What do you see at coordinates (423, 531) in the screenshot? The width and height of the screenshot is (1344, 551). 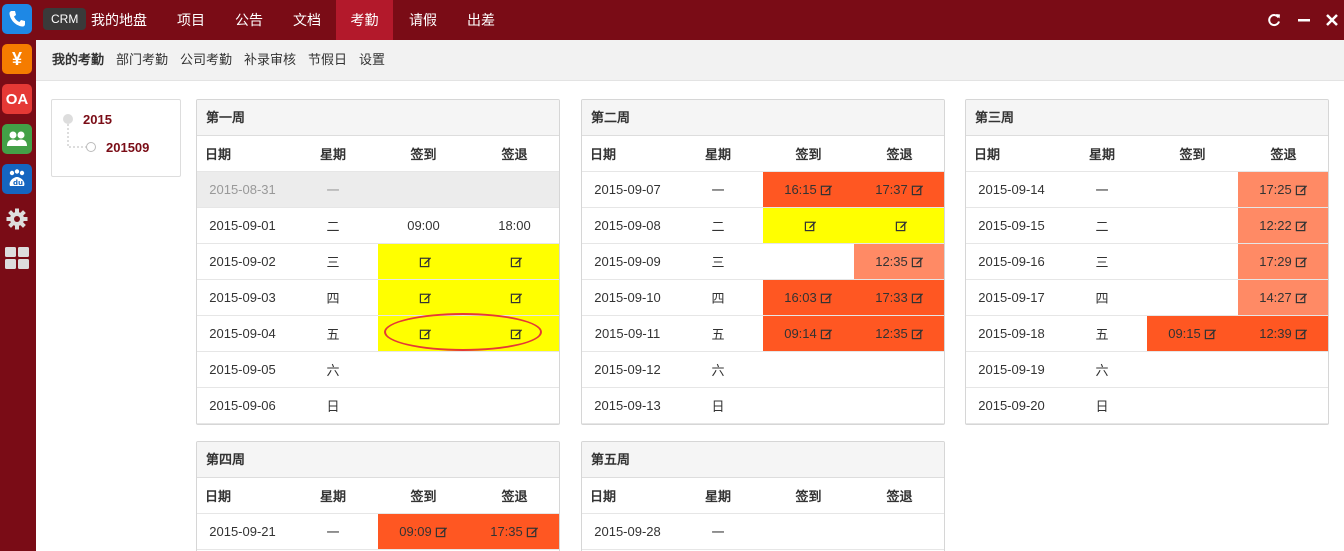 I see `sign-in-cell: 09:09` at bounding box center [423, 531].